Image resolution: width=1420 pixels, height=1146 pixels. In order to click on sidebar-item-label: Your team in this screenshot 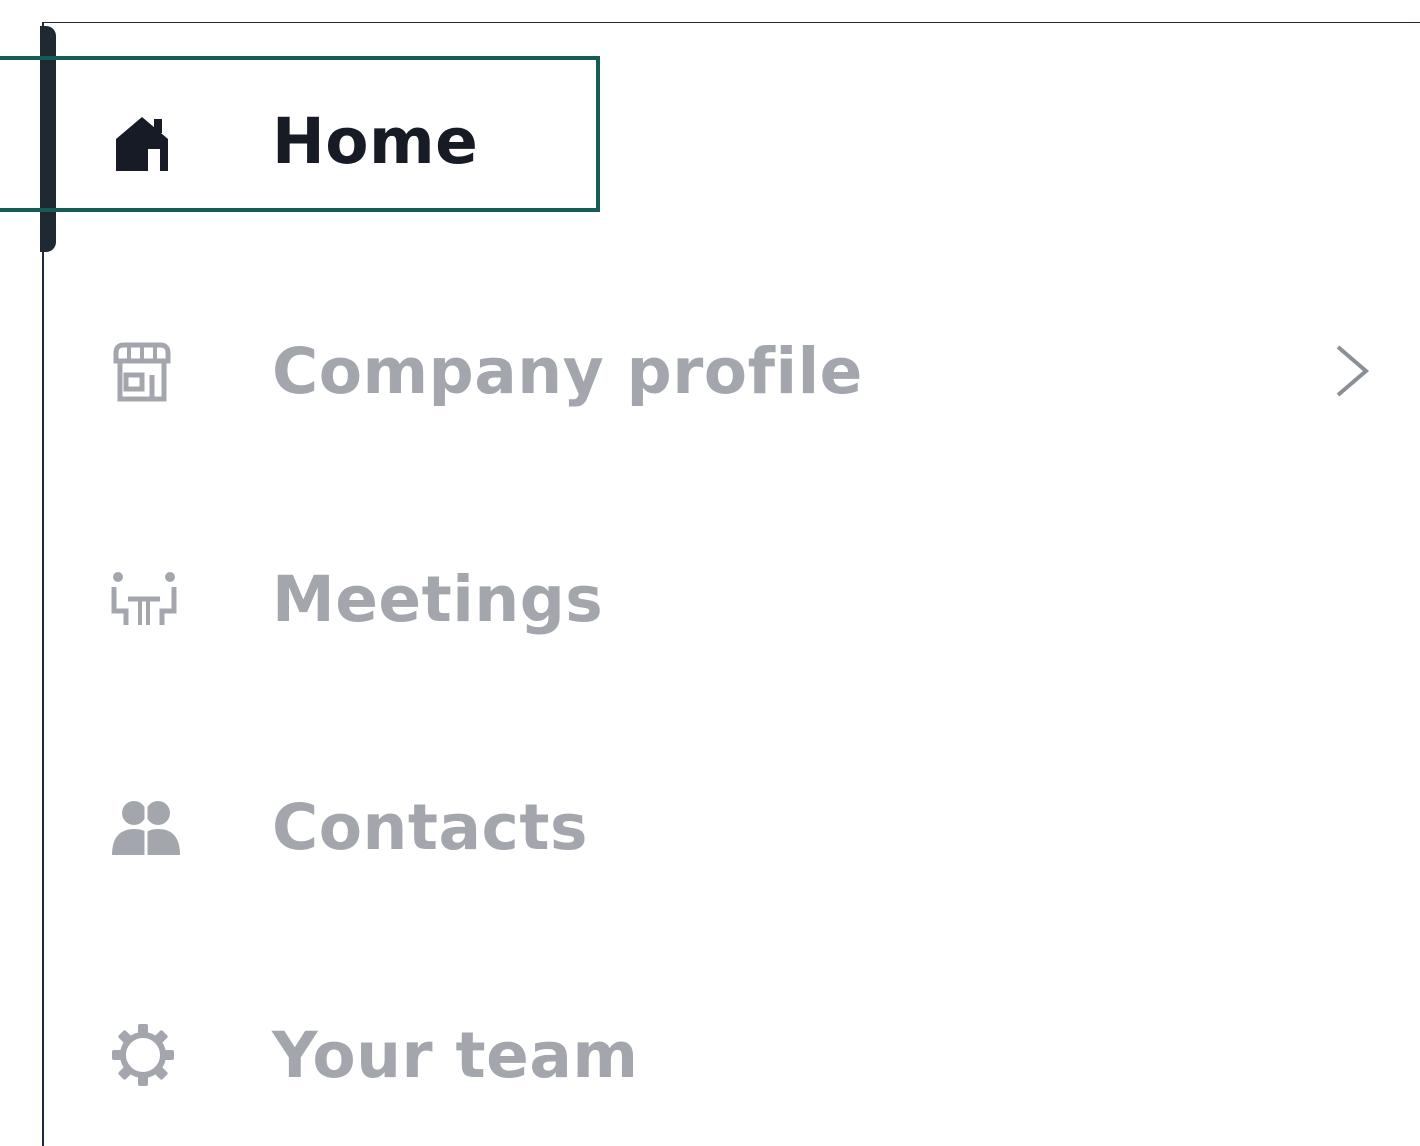, I will do `click(455, 1055)`.